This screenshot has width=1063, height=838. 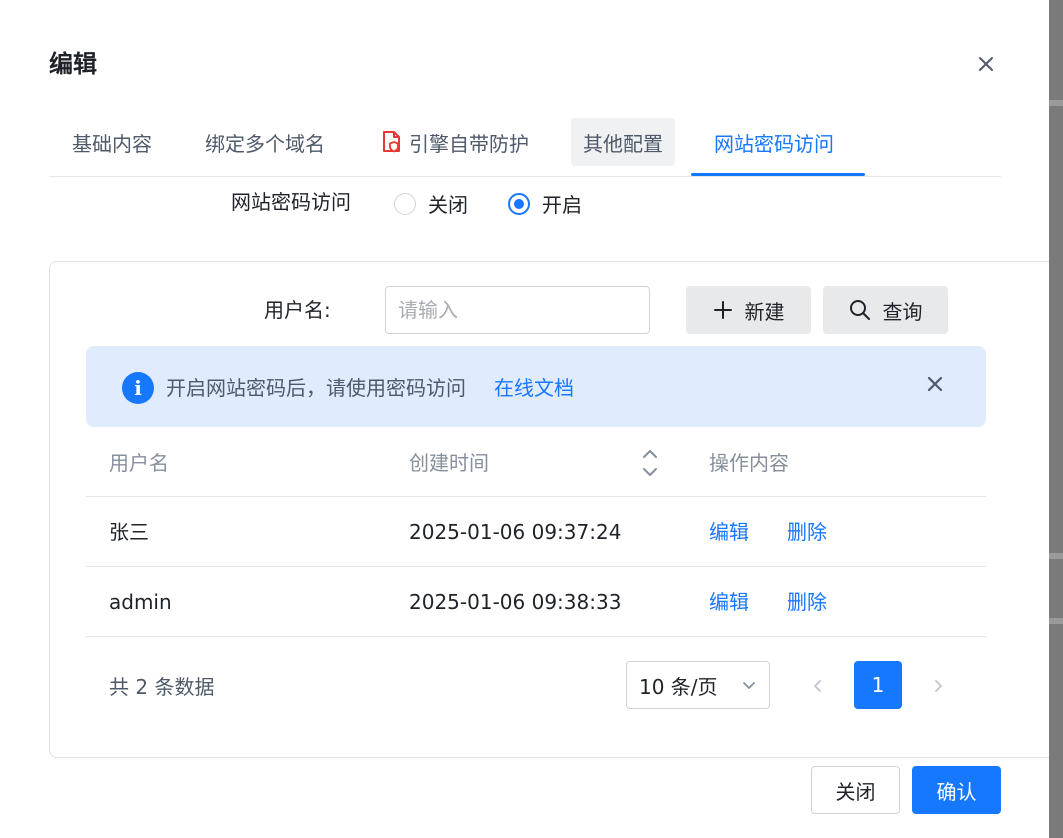 I want to click on tab-engine-protection: 引擎自带防护, so click(x=455, y=142).